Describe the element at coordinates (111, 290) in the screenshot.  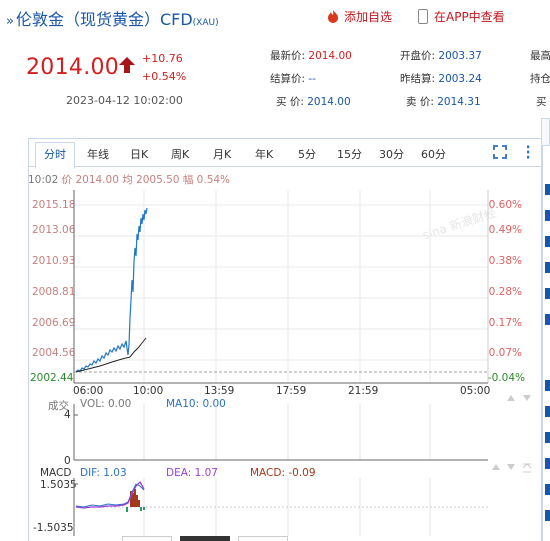
I see `price-line` at that location.